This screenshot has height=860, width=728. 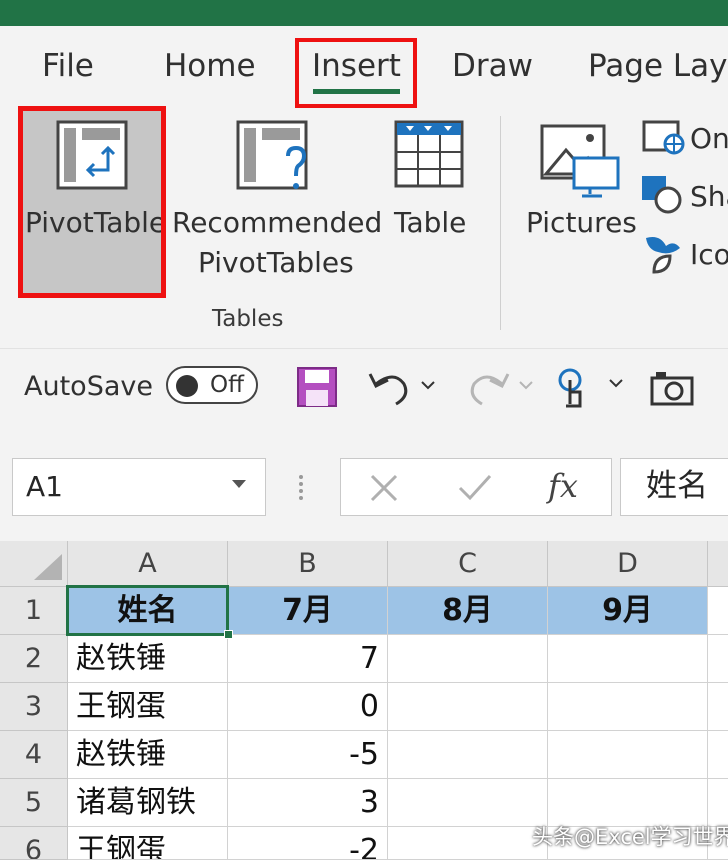 What do you see at coordinates (92, 202) in the screenshot?
I see `pivot-table-highlight` at bounding box center [92, 202].